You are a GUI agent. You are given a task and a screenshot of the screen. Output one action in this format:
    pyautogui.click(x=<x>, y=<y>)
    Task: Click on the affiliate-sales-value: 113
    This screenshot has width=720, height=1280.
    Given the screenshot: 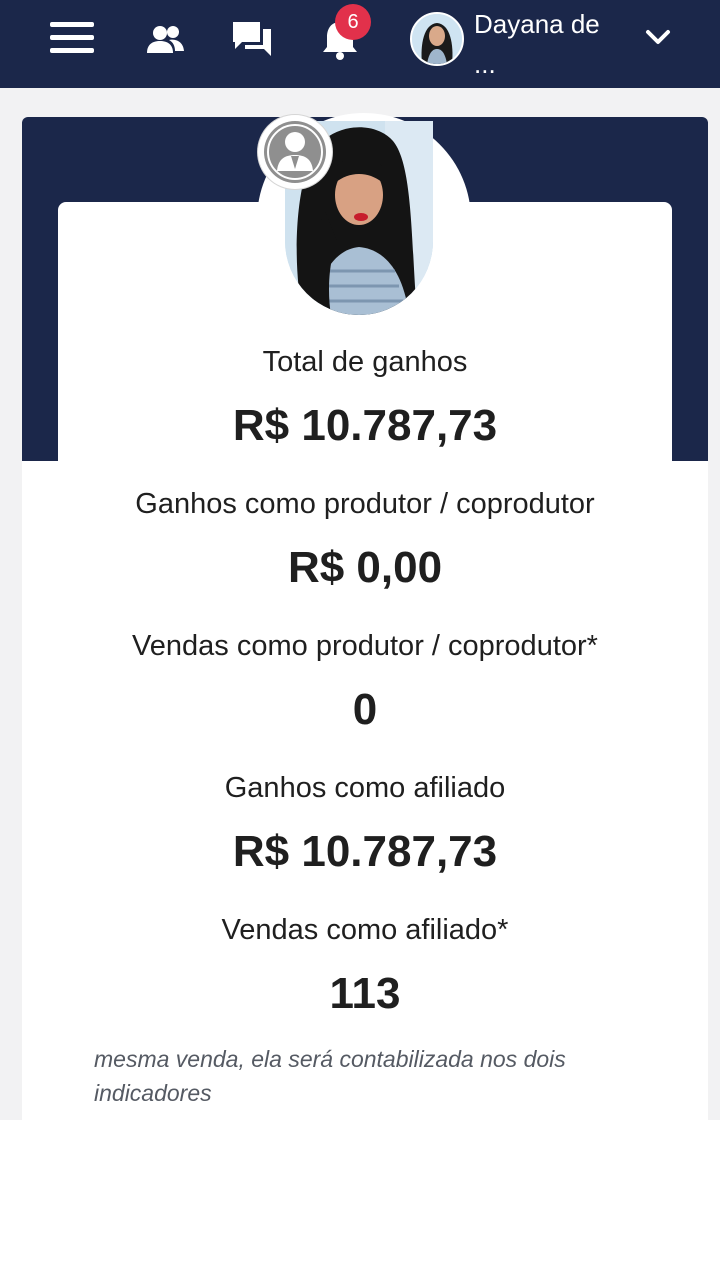 What is the action you would take?
    pyautogui.click(x=365, y=993)
    